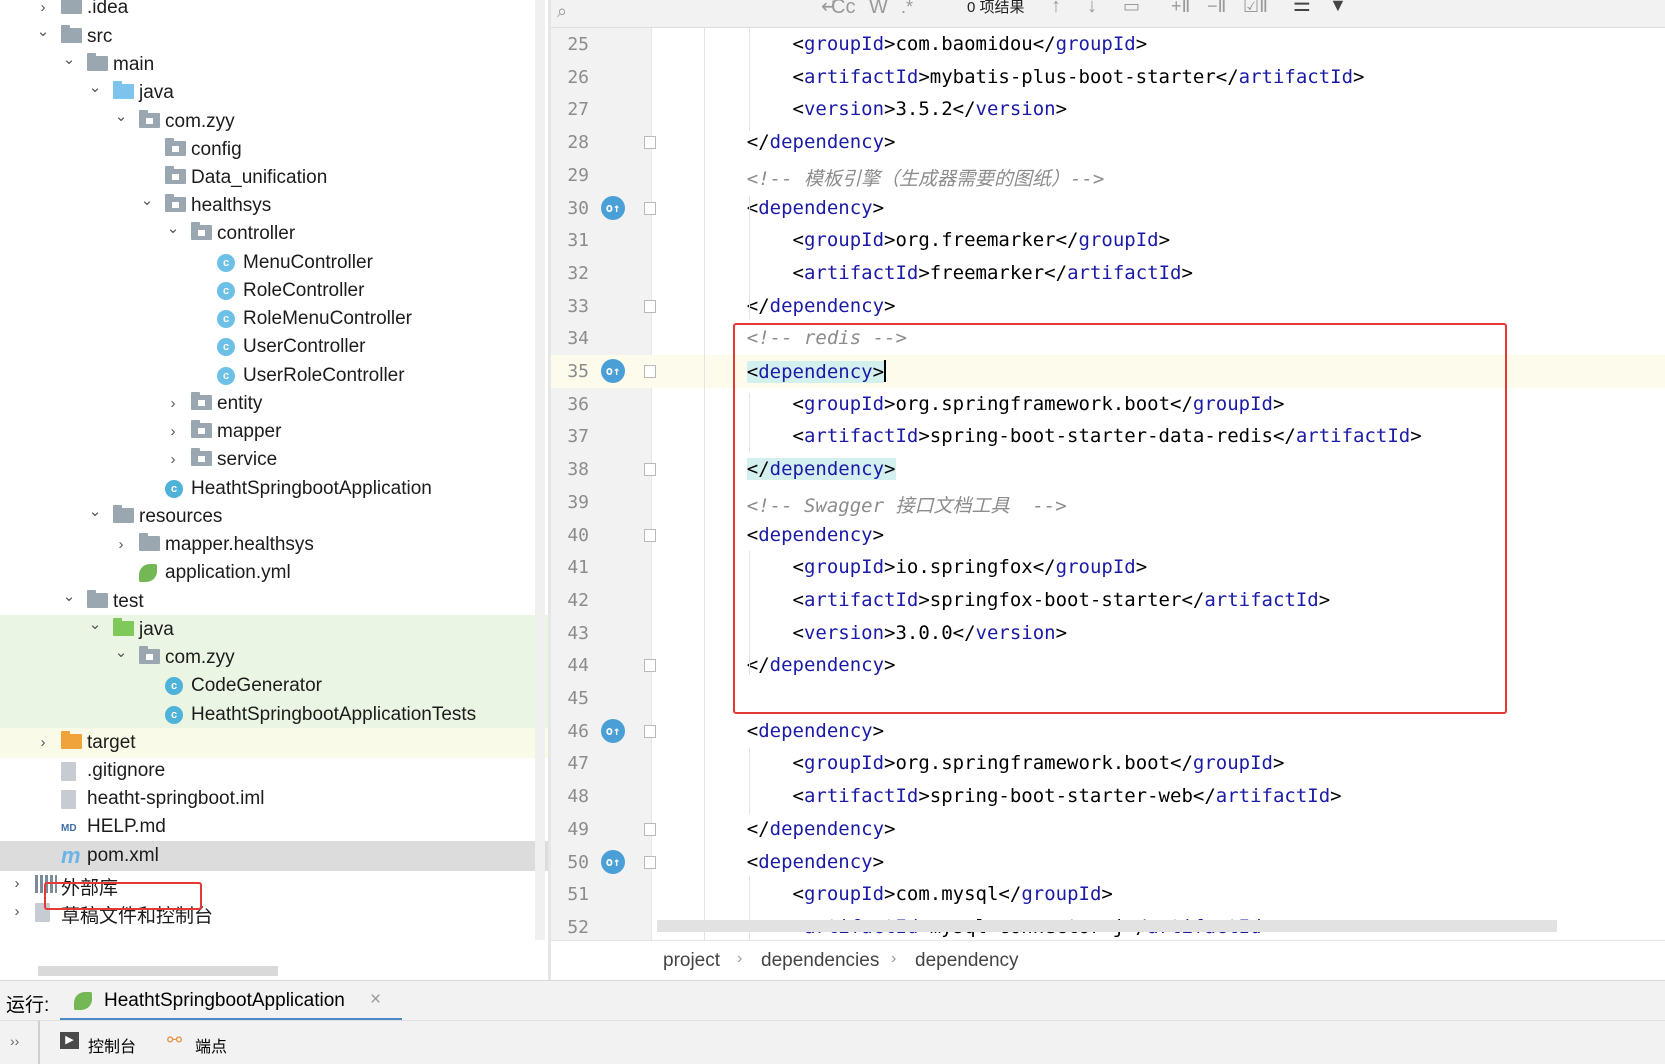 The width and height of the screenshot is (1665, 1064). What do you see at coordinates (274, 517) in the screenshot?
I see `tree-item: ⌄ resources` at bounding box center [274, 517].